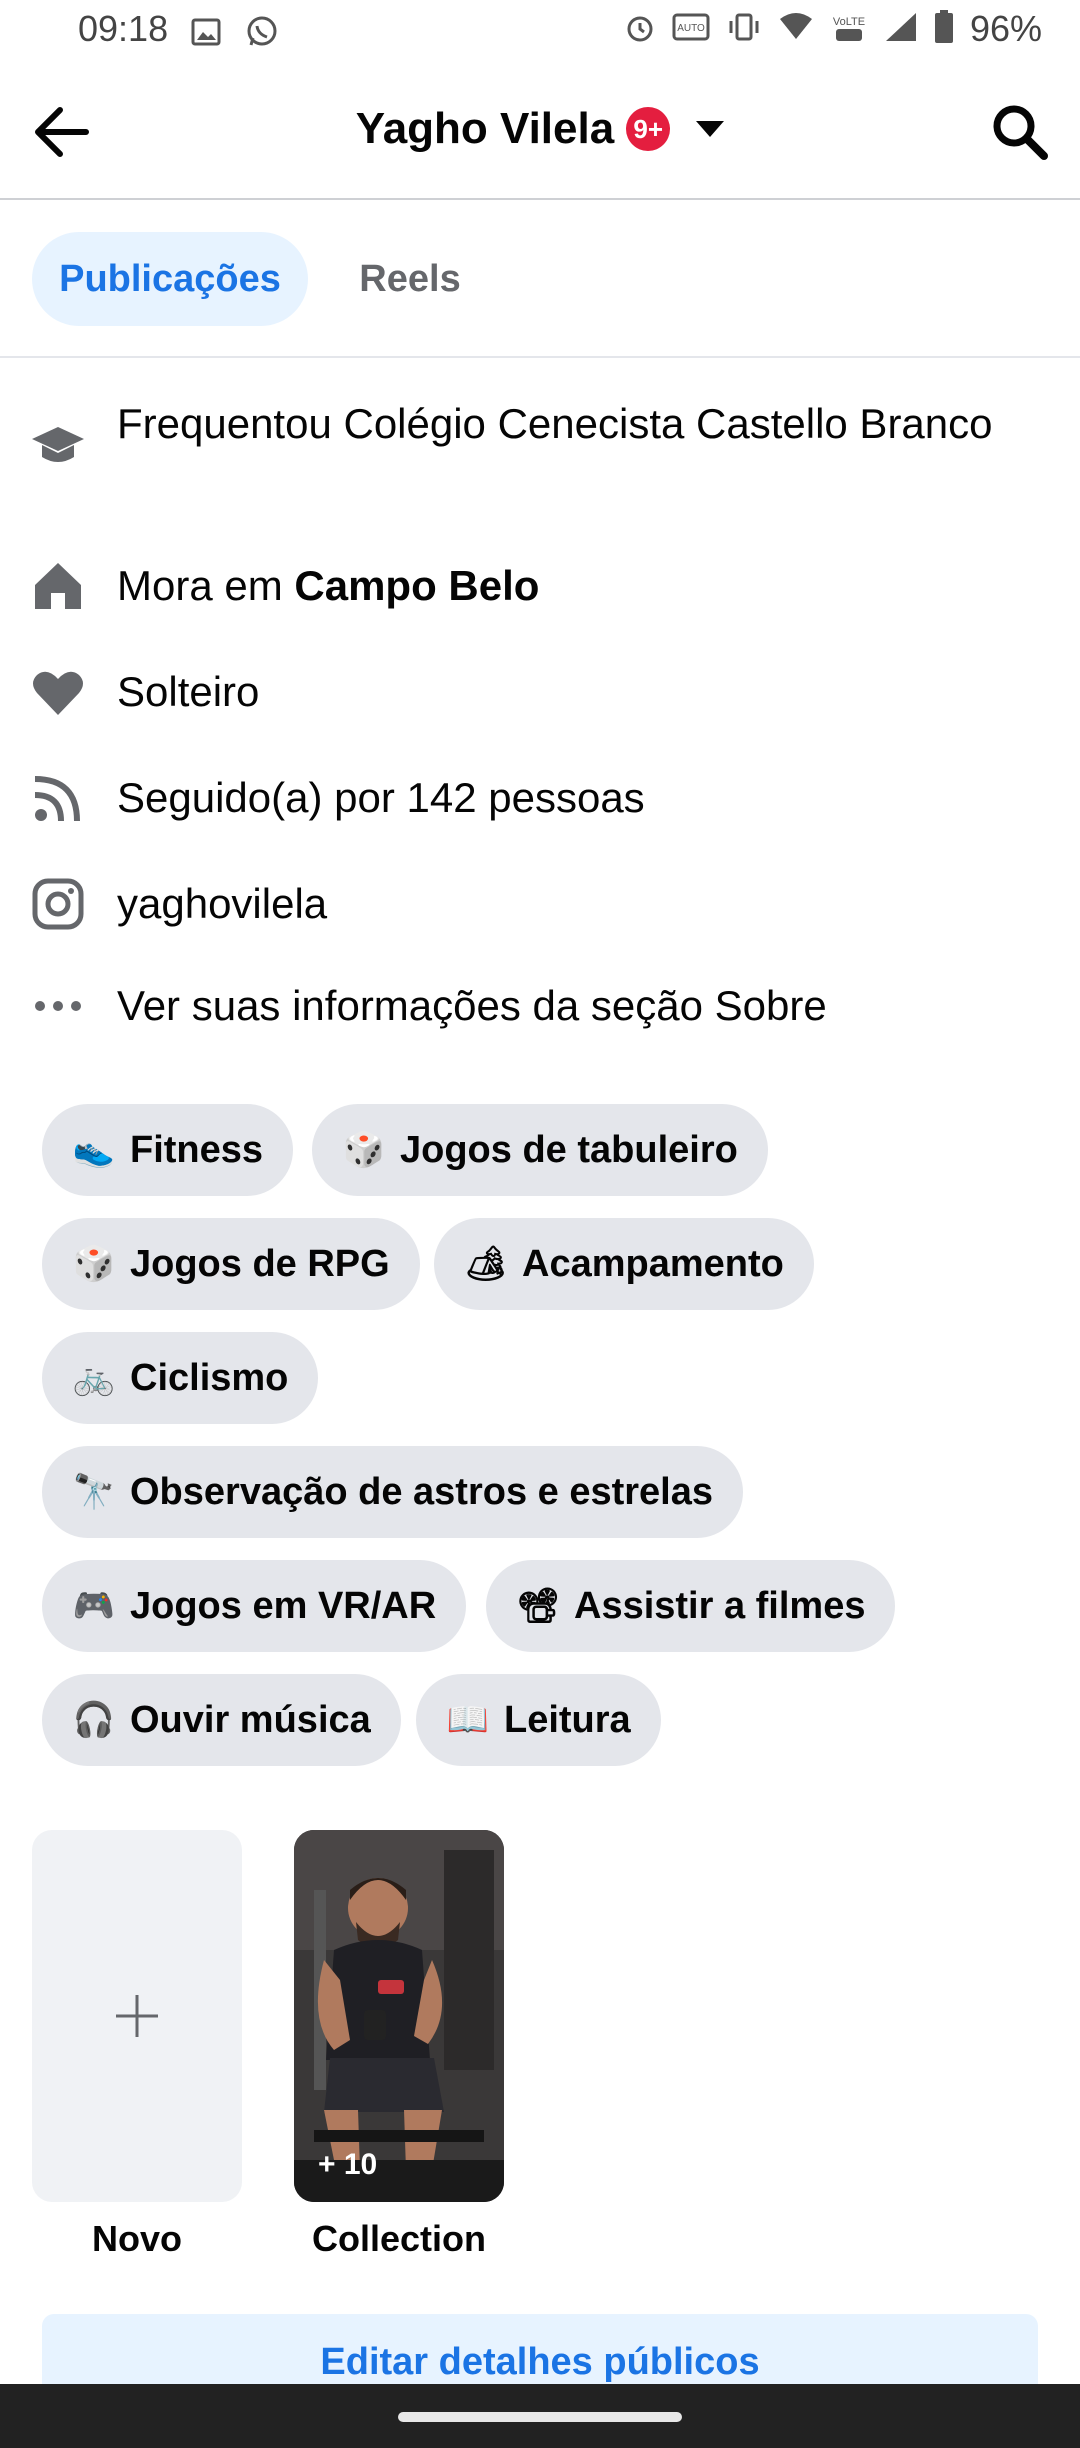 The image size is (1080, 2448). I want to click on auto-hd-icon: AUTO, so click(691, 29).